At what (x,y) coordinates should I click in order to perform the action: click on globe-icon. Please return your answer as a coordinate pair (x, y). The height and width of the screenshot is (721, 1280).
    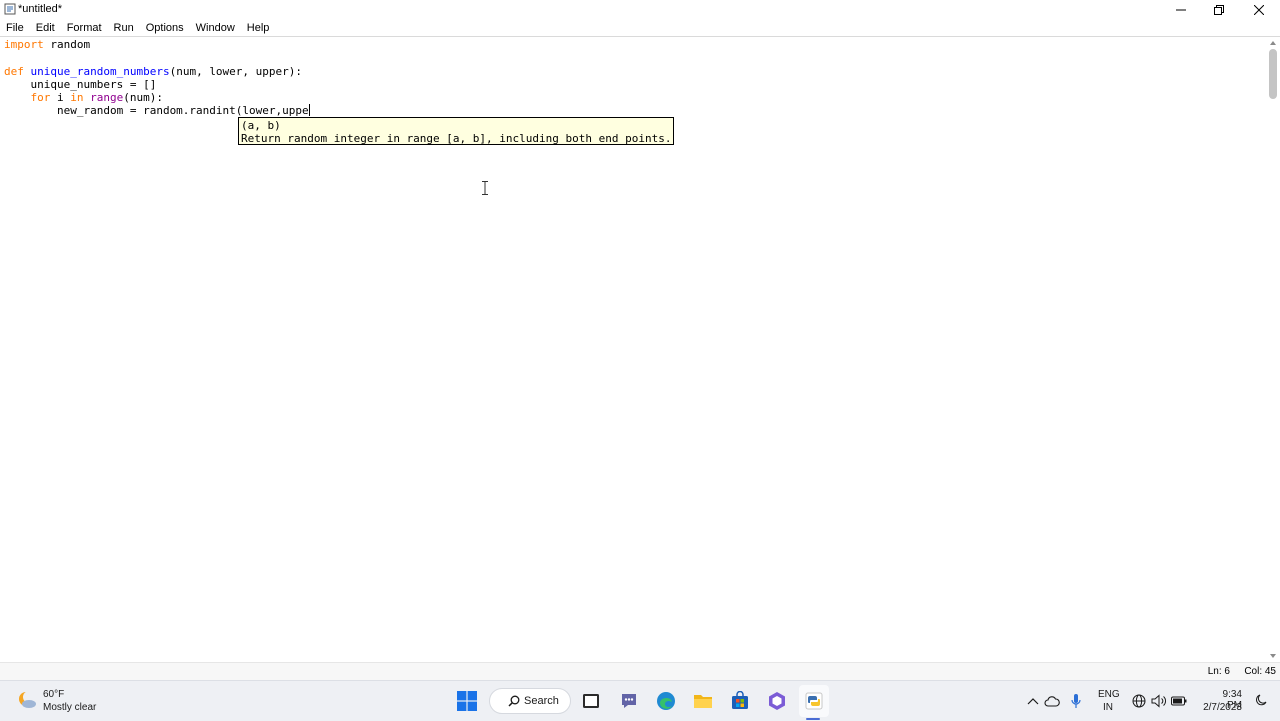
    Looking at the image, I should click on (1139, 701).